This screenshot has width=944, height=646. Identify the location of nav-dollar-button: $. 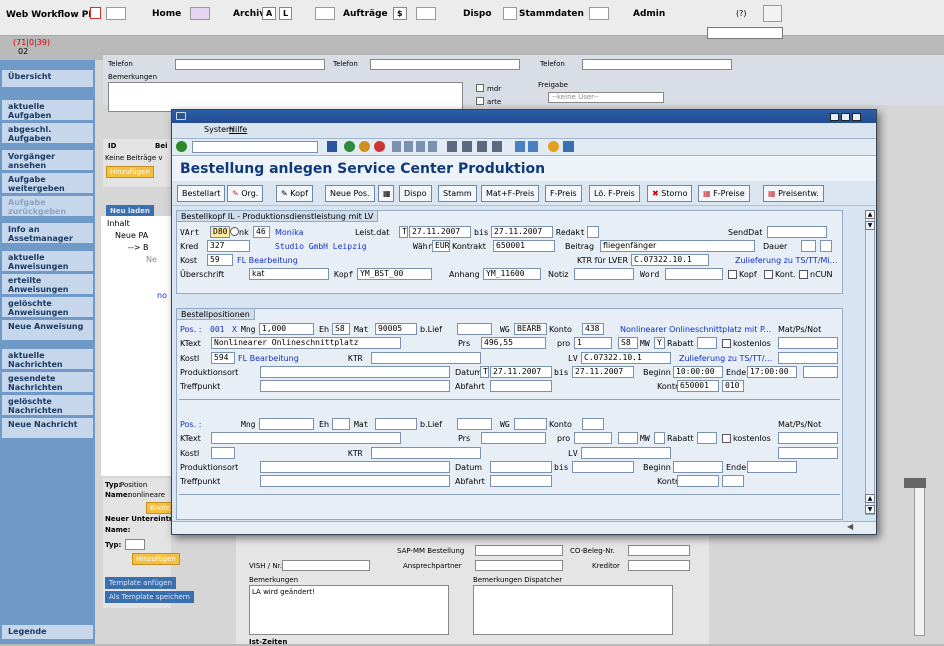
(400, 13).